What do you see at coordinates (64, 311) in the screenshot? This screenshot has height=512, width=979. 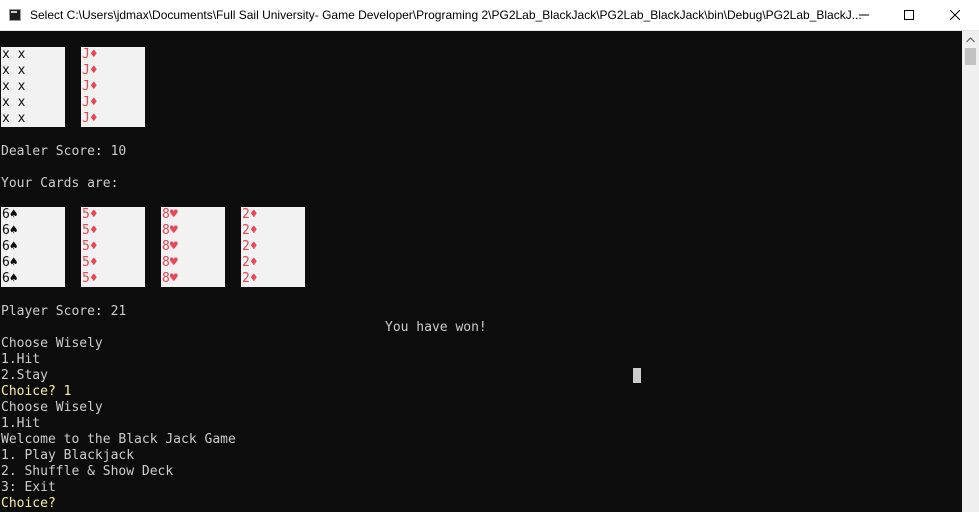 I see `player-score: Player Score: 21` at bounding box center [64, 311].